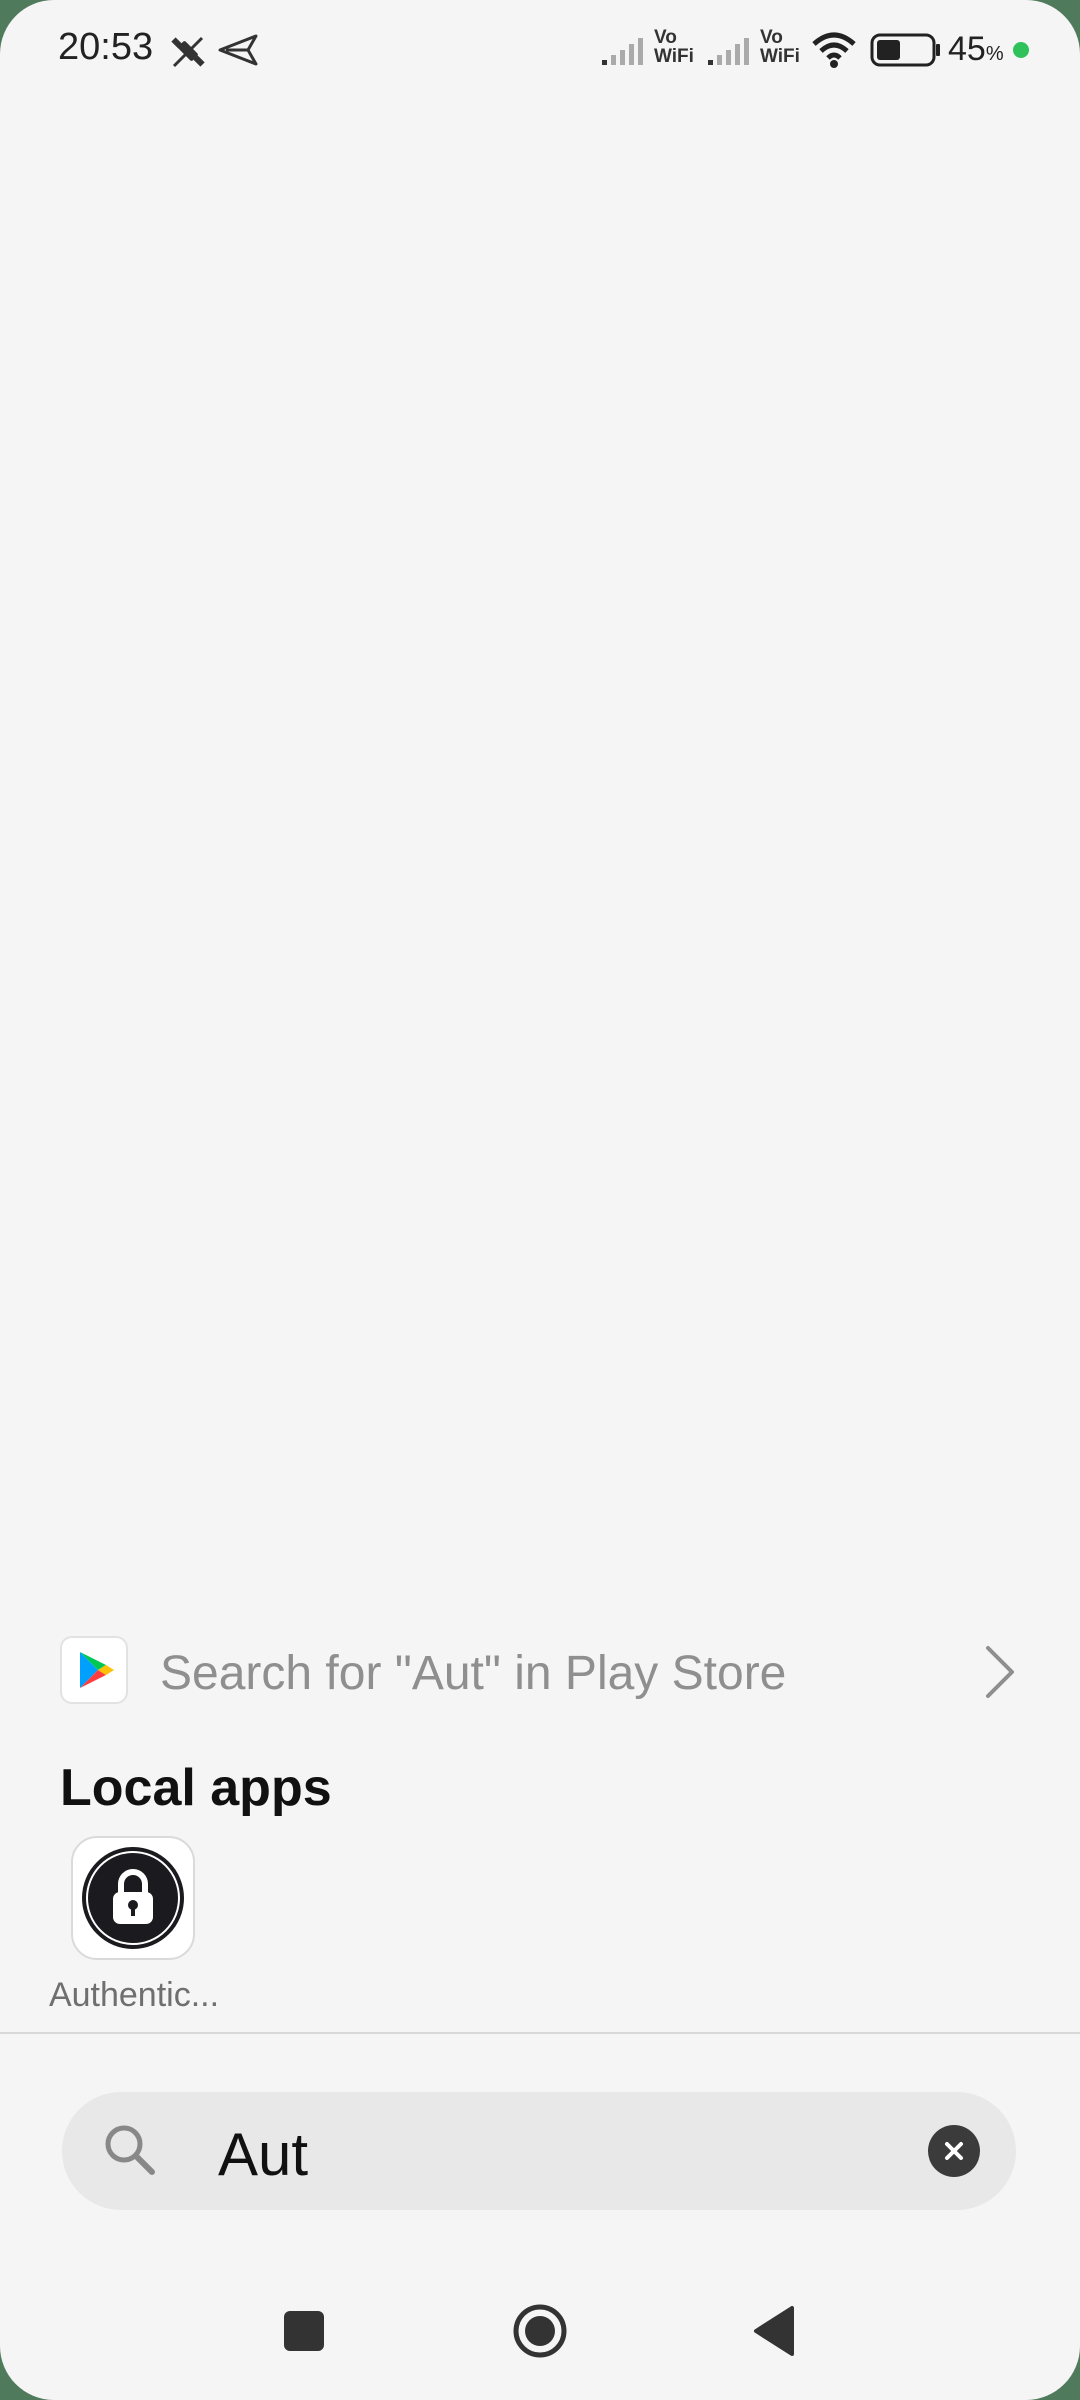 Image resolution: width=1080 pixels, height=2400 pixels. Describe the element at coordinates (263, 2154) in the screenshot. I see `search-input: Aut` at that location.